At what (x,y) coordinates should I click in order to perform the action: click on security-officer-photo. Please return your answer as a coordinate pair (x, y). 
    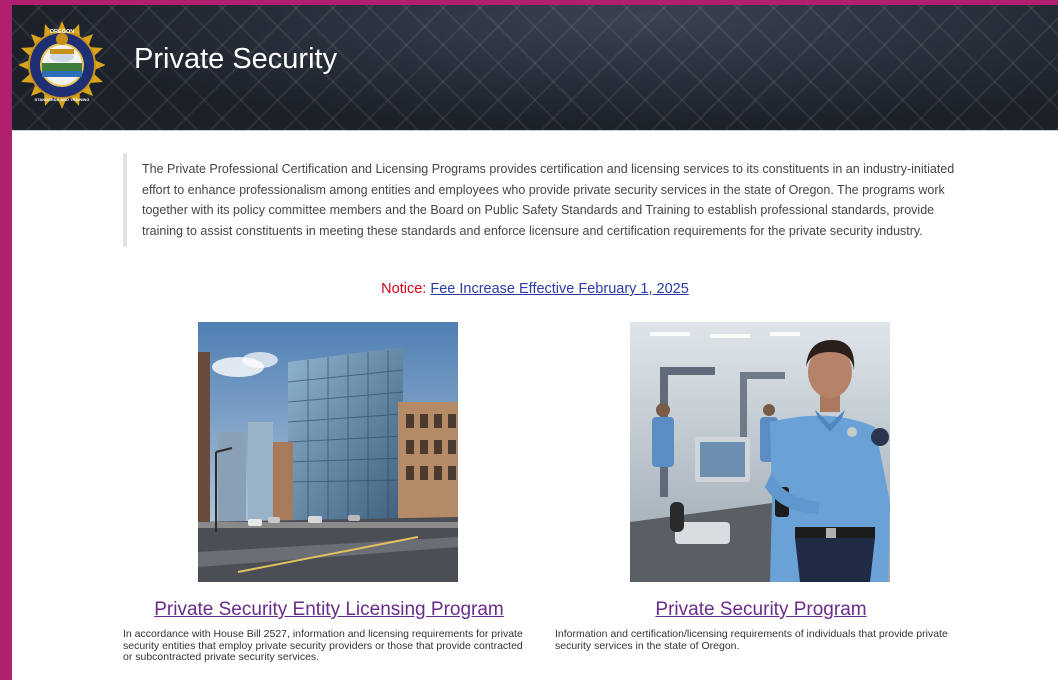
    Looking at the image, I should click on (760, 452).